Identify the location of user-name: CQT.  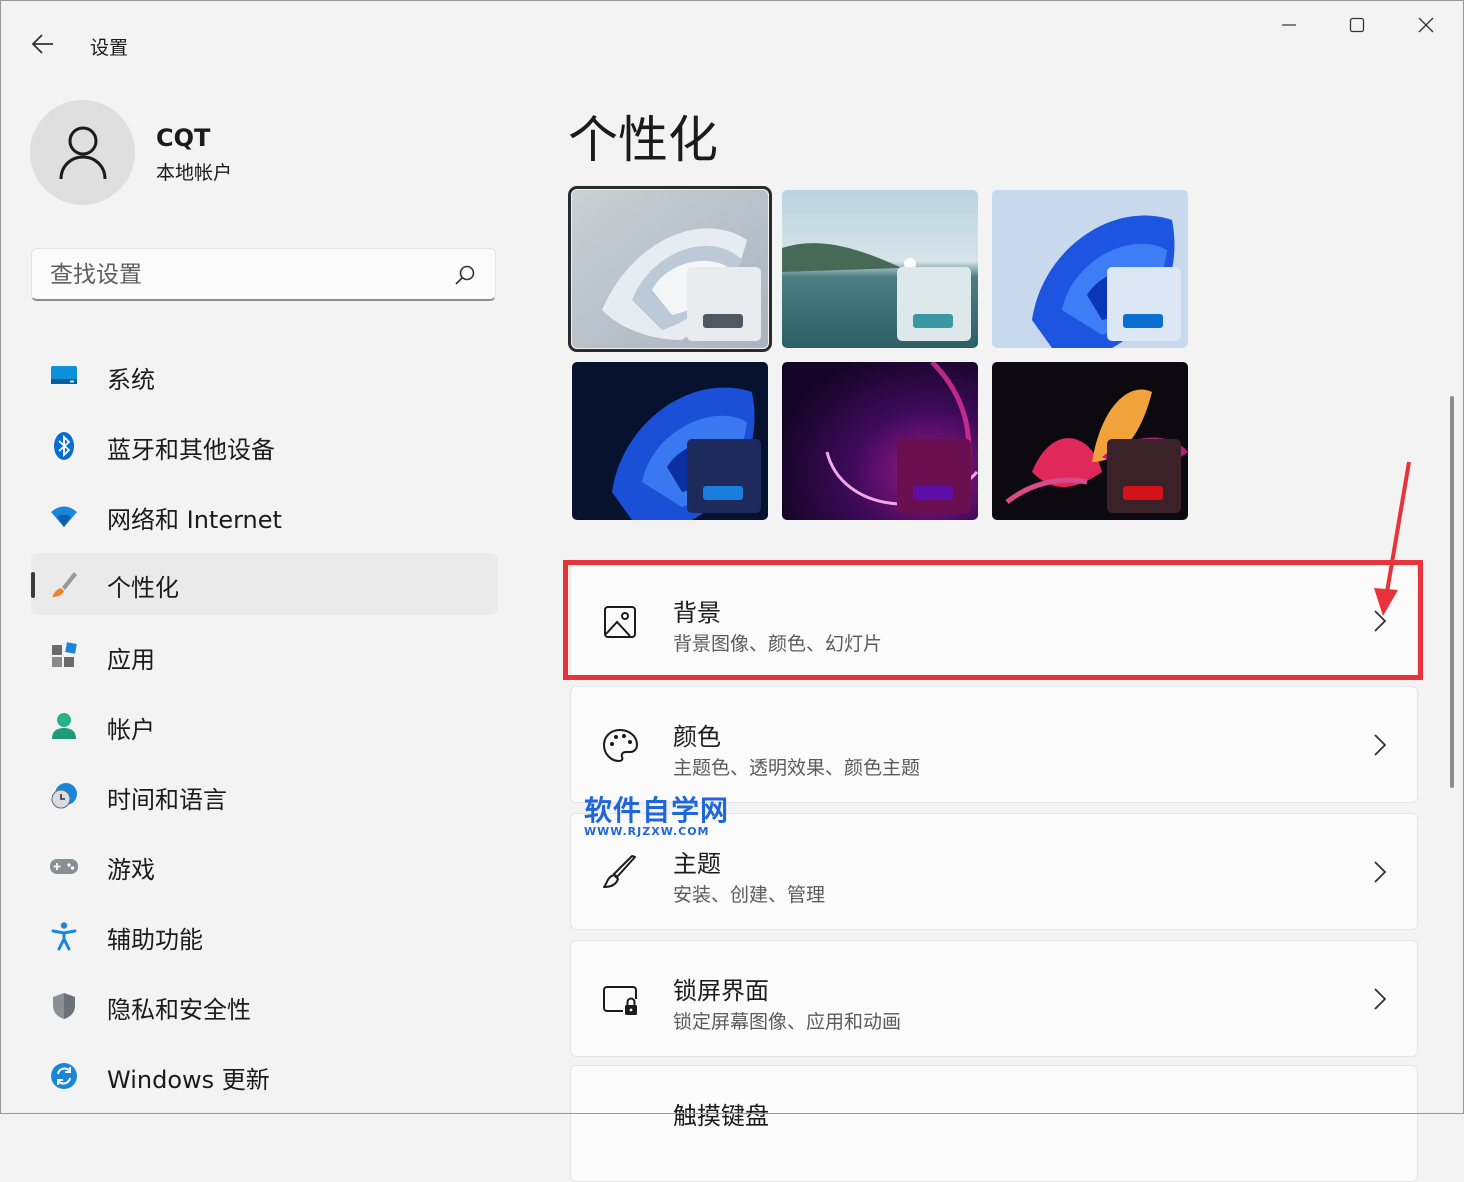
(183, 138).